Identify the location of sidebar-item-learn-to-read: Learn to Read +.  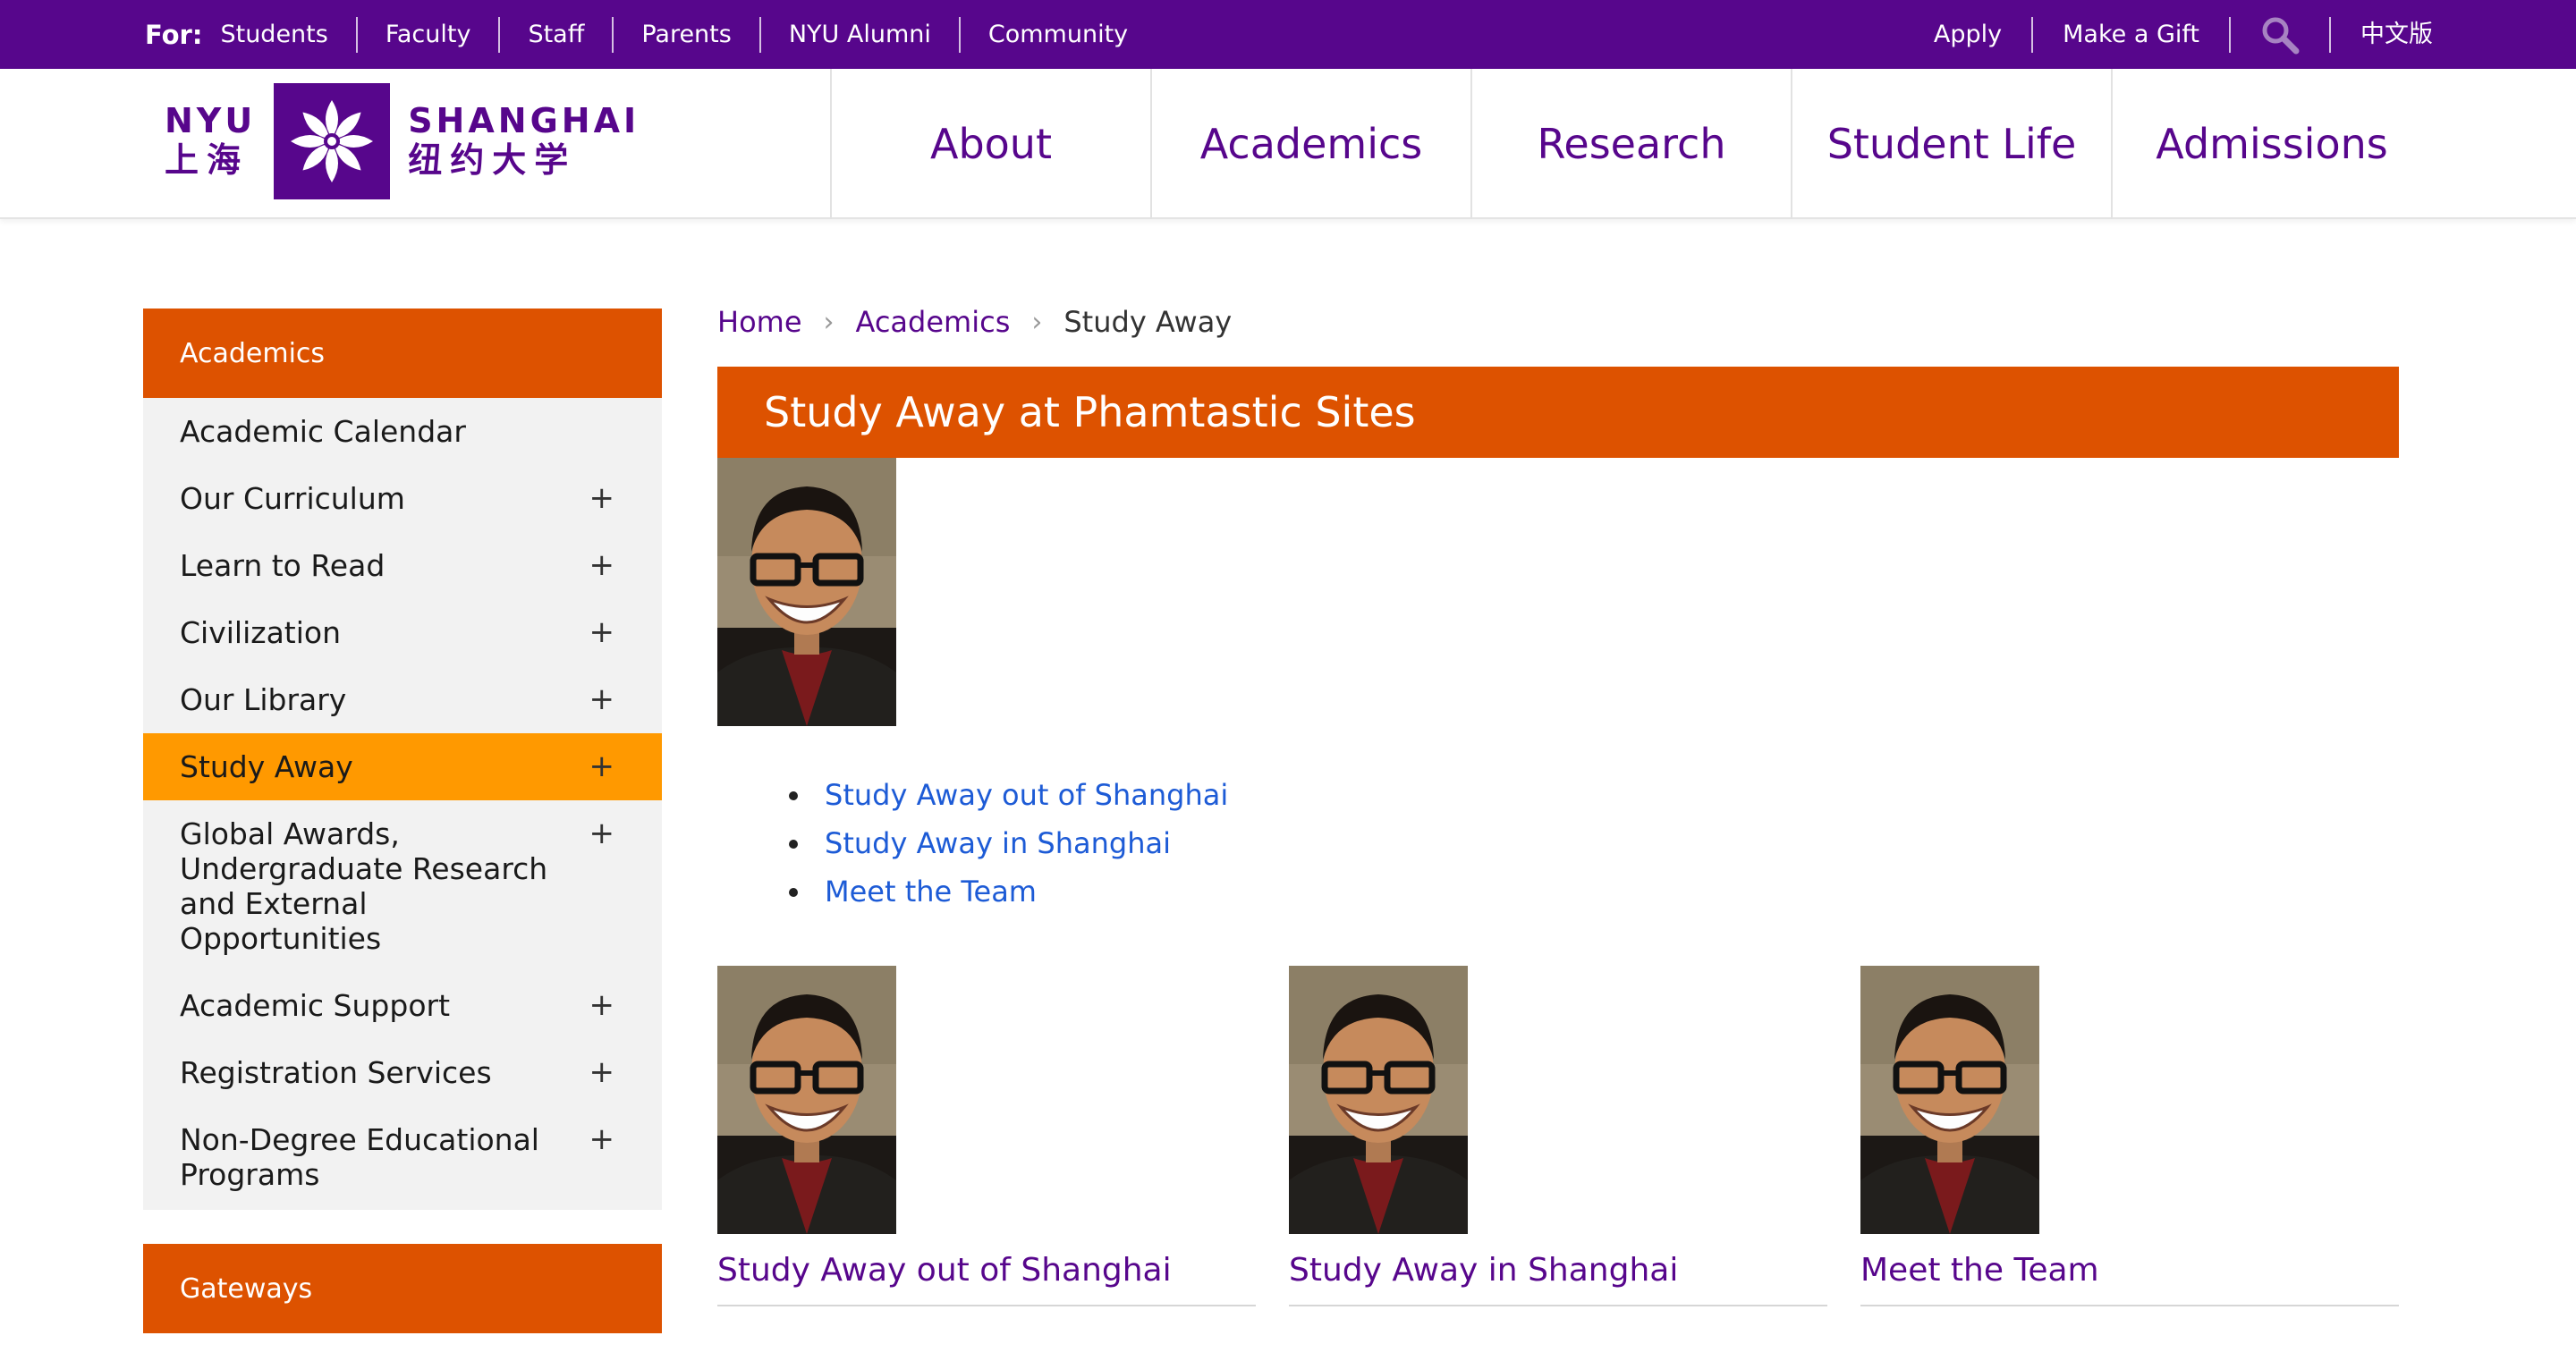
(402, 565).